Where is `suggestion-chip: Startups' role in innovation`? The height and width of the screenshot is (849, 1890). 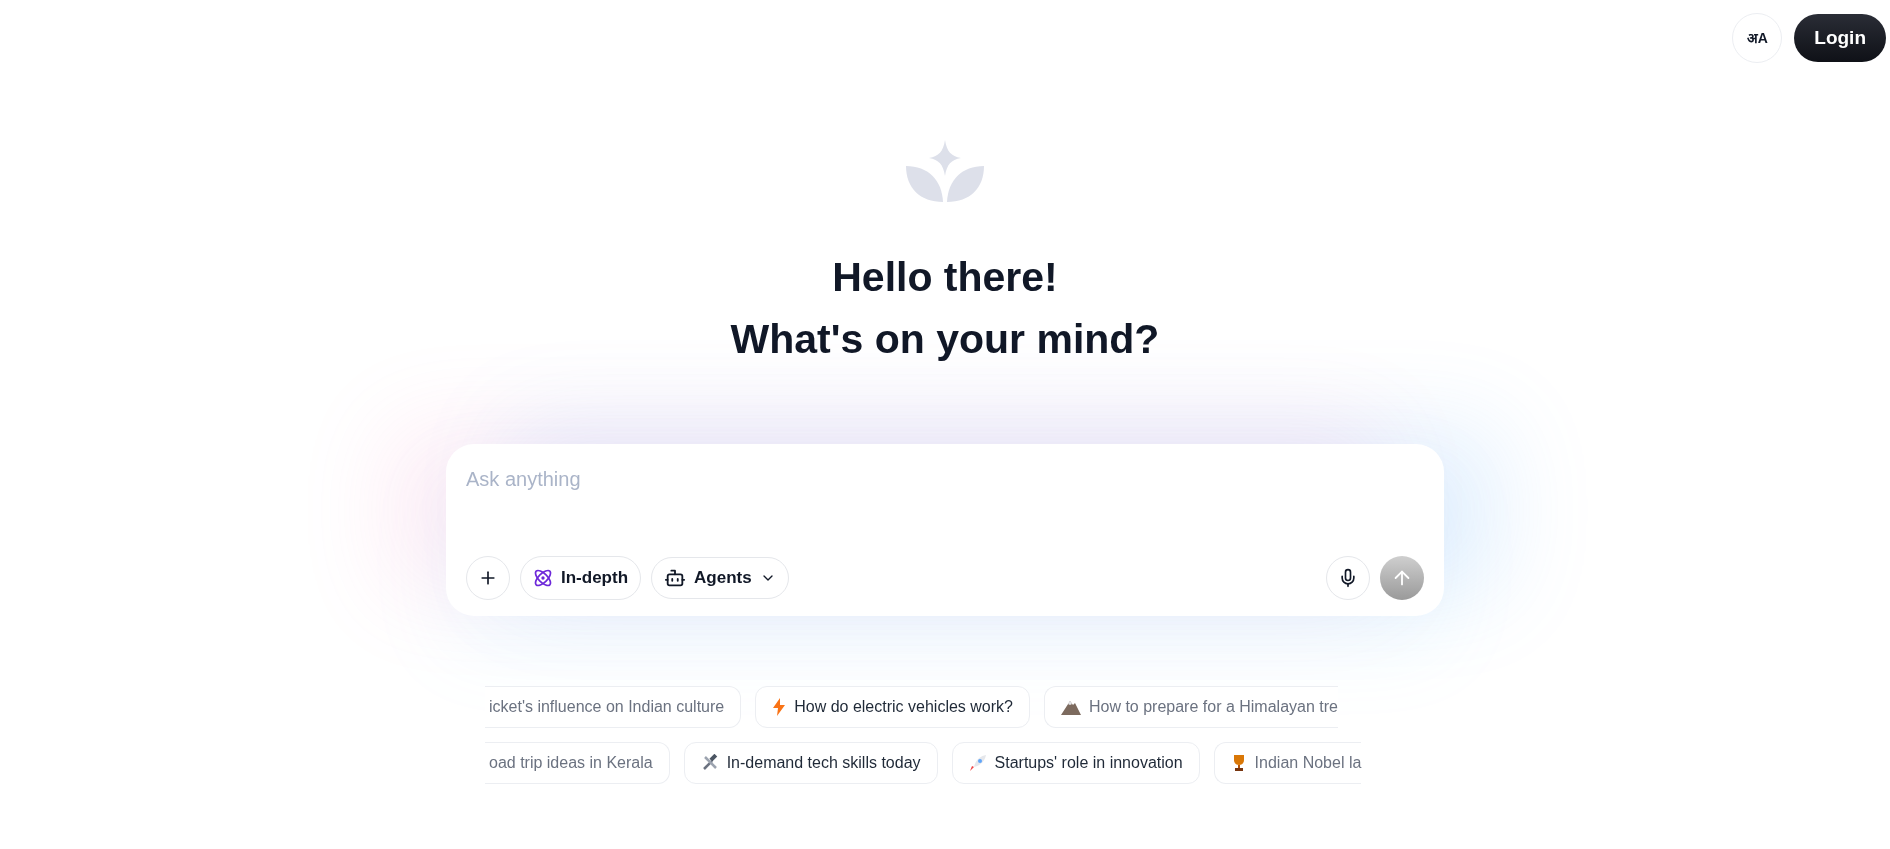
suggestion-chip: Startups' role in innovation is located at coordinates (1075, 763).